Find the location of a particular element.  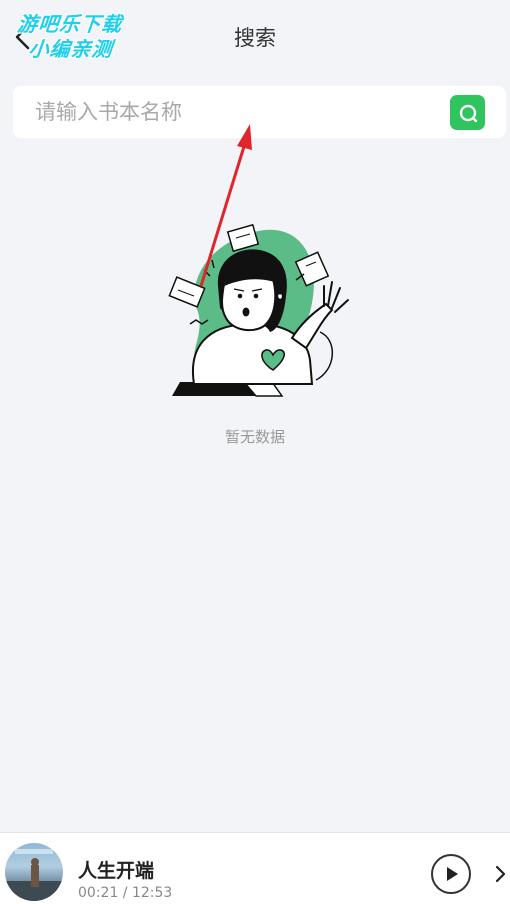

search-button is located at coordinates (467, 112).